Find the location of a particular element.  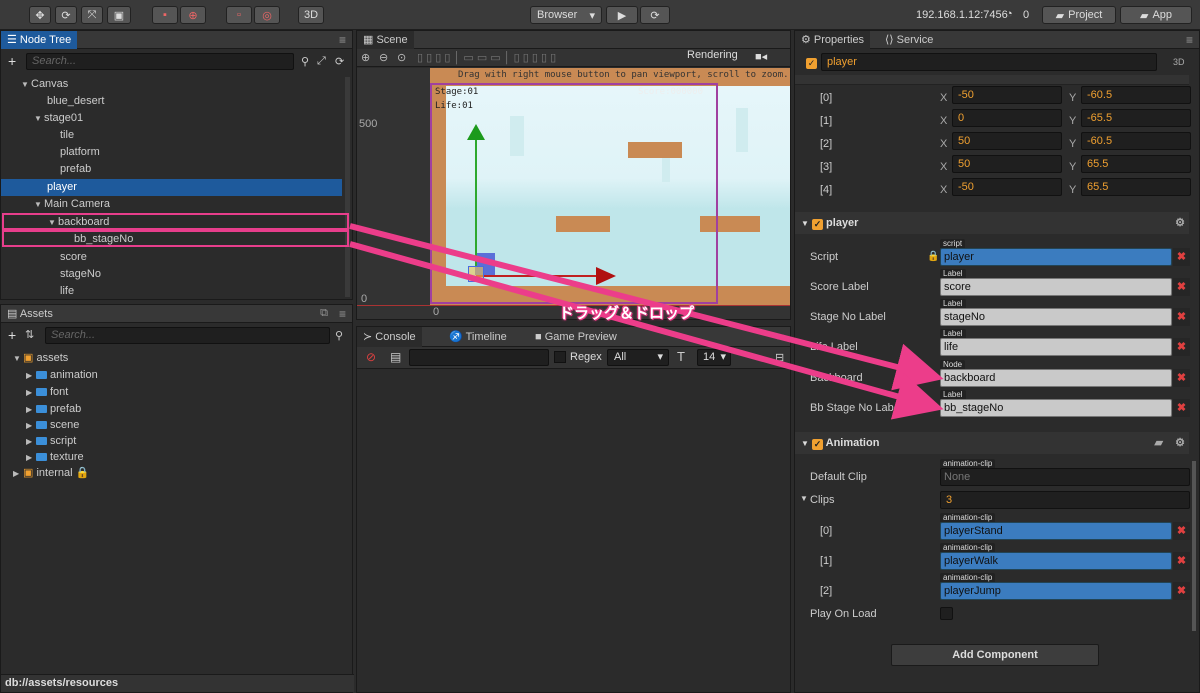

drag-drop-label: ドラッグ＆ドロップ is located at coordinates (627, 313).